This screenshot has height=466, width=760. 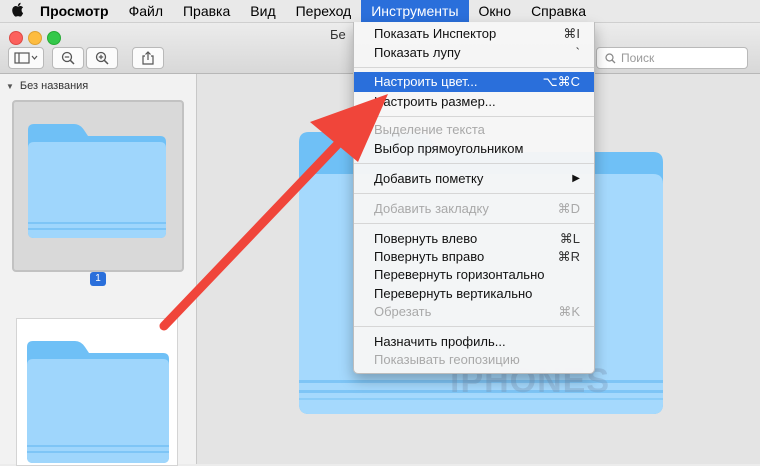 What do you see at coordinates (415, 11) in the screenshot?
I see `menu-tools: Инструменты` at bounding box center [415, 11].